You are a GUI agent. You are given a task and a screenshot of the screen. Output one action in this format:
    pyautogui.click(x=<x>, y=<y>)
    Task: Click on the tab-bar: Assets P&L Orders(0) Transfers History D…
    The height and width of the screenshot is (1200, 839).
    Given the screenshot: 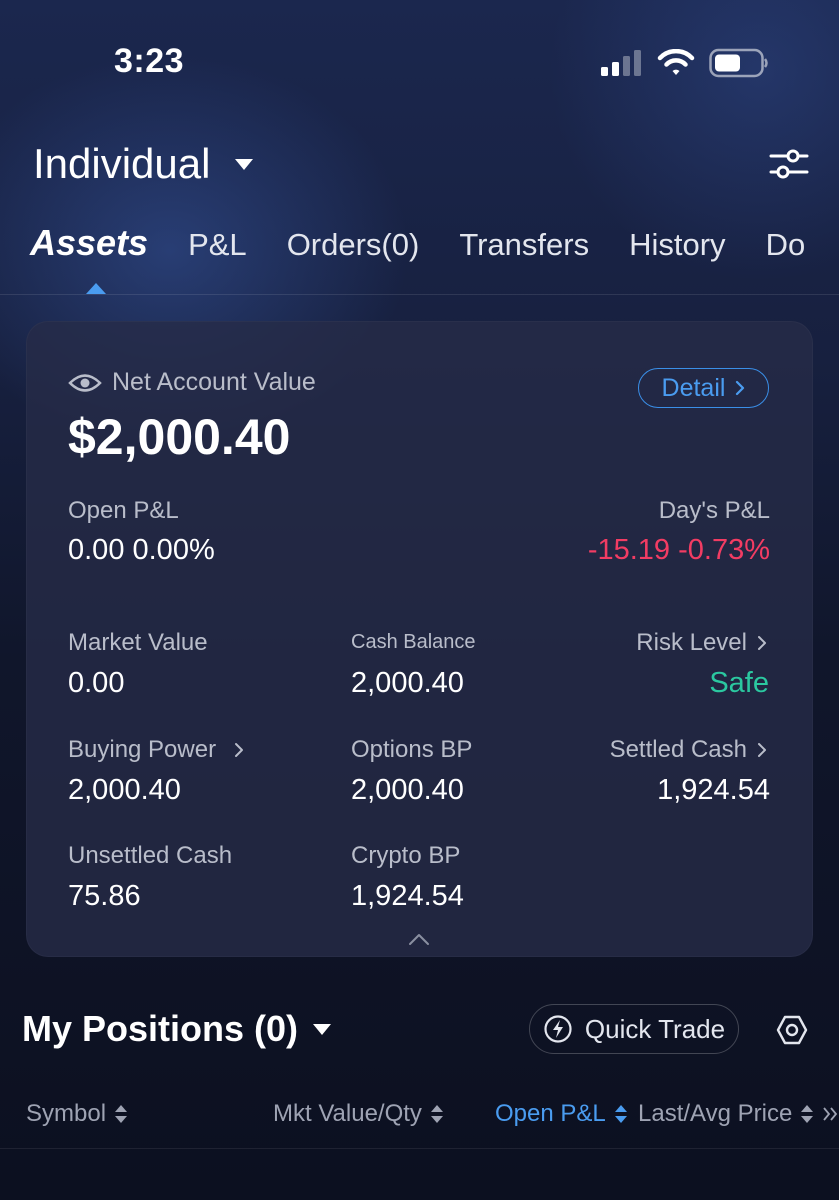 What is the action you would take?
    pyautogui.click(x=417, y=243)
    